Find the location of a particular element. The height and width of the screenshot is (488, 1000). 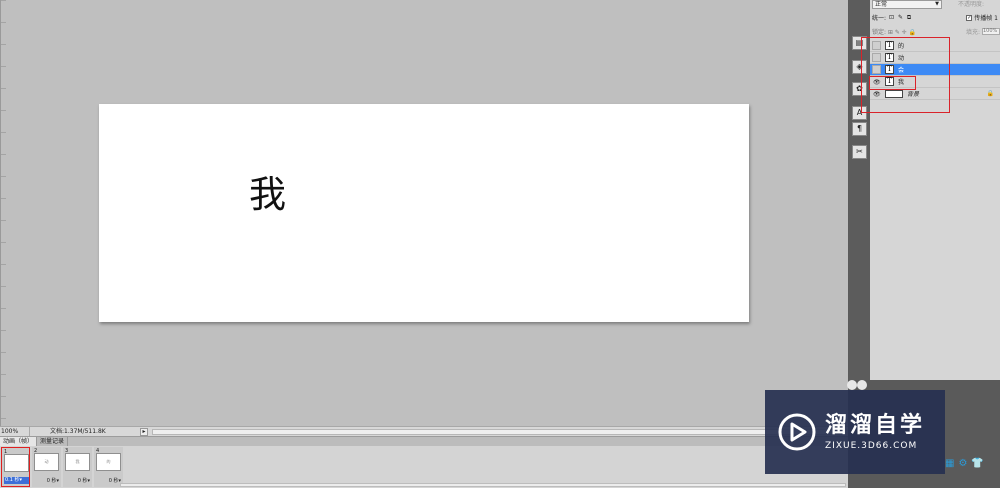

animation-panel-tabs: 动画（帧） 测量记录 is located at coordinates (424, 441).